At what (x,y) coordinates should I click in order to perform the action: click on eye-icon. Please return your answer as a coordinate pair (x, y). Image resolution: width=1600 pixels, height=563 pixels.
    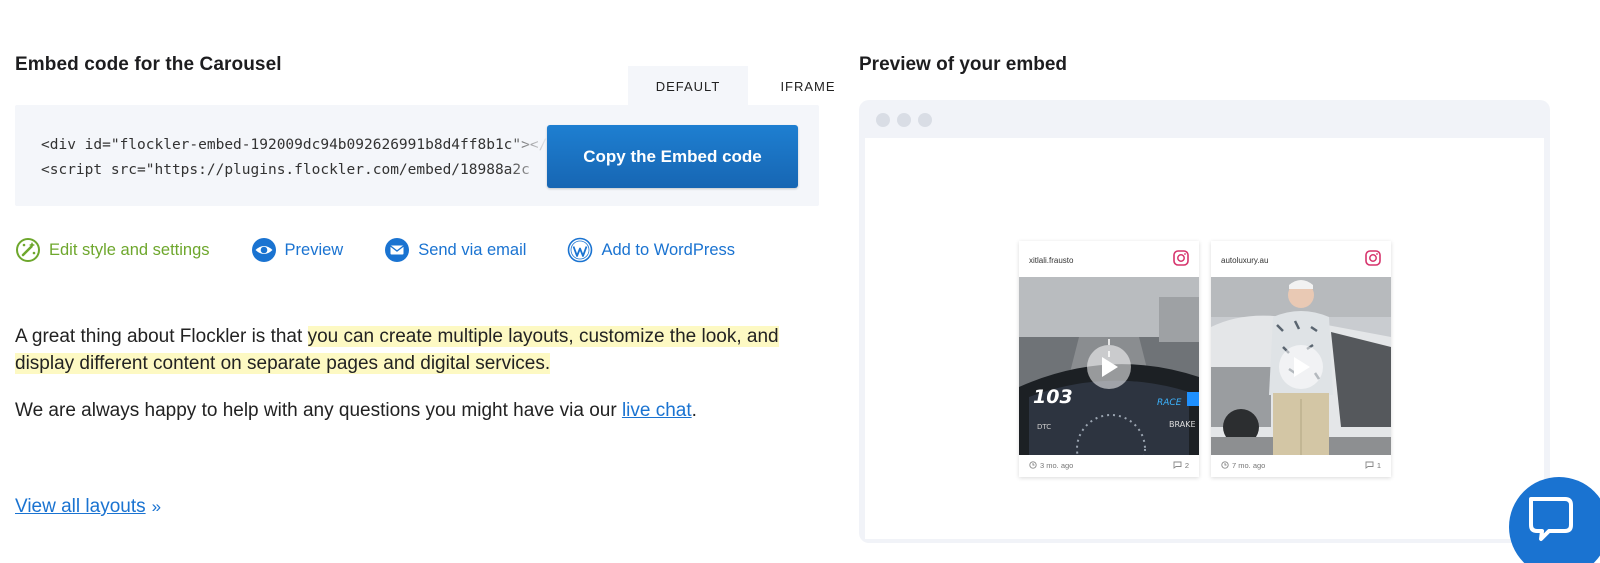
    Looking at the image, I should click on (264, 250).